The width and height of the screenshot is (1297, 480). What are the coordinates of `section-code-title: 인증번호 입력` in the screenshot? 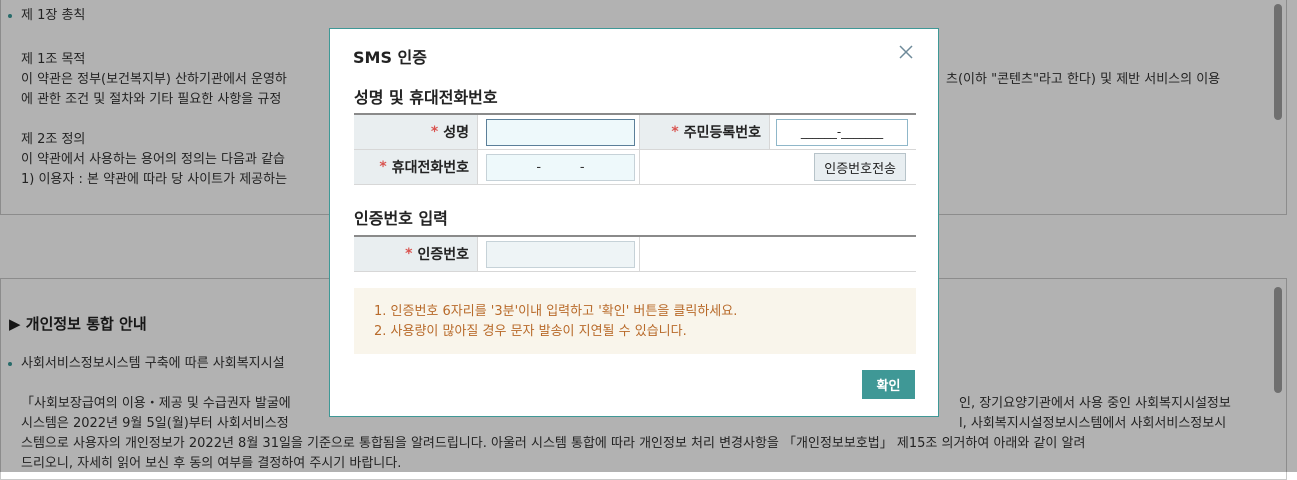 It's located at (401, 218).